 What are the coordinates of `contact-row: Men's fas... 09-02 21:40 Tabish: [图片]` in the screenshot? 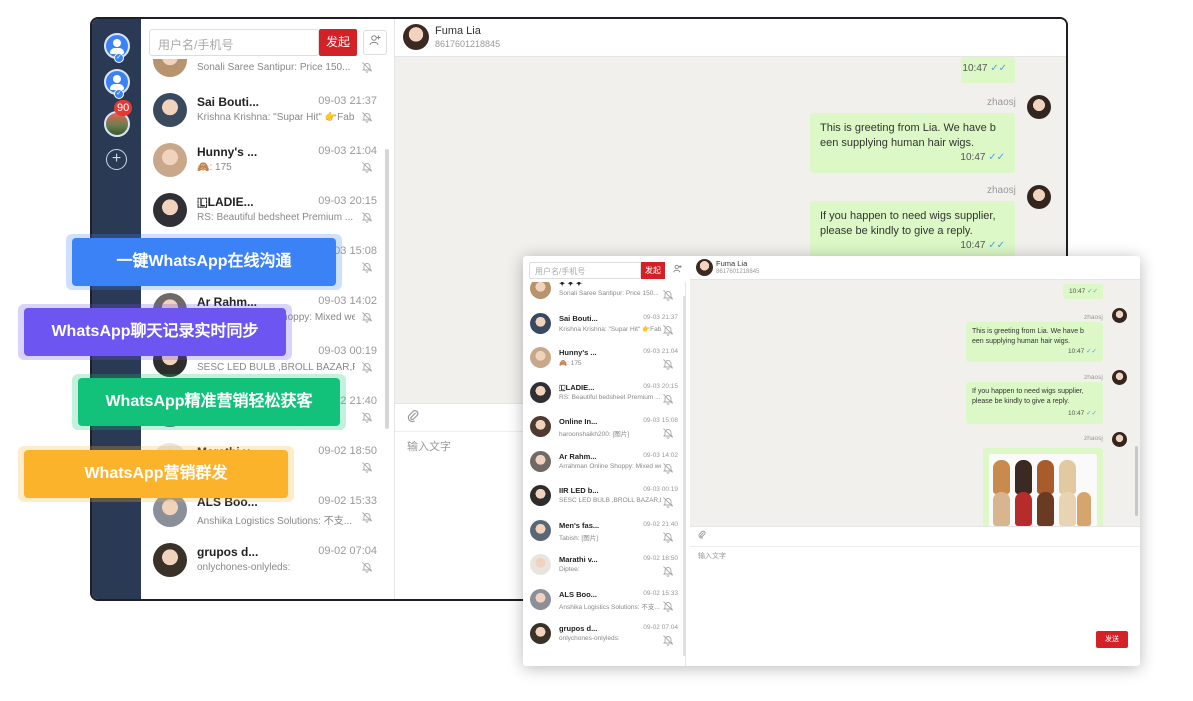 It's located at (604, 535).